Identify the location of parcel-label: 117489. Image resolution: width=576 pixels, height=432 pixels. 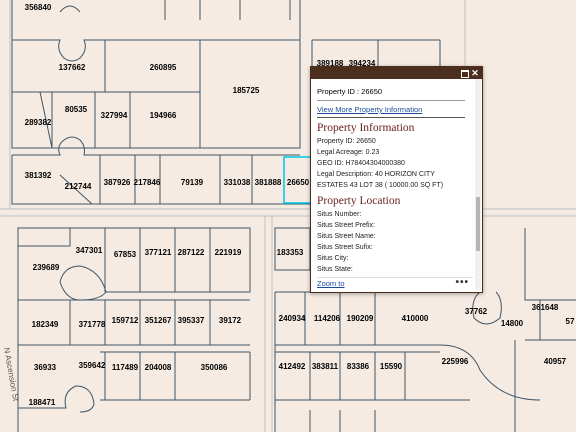
(125, 367).